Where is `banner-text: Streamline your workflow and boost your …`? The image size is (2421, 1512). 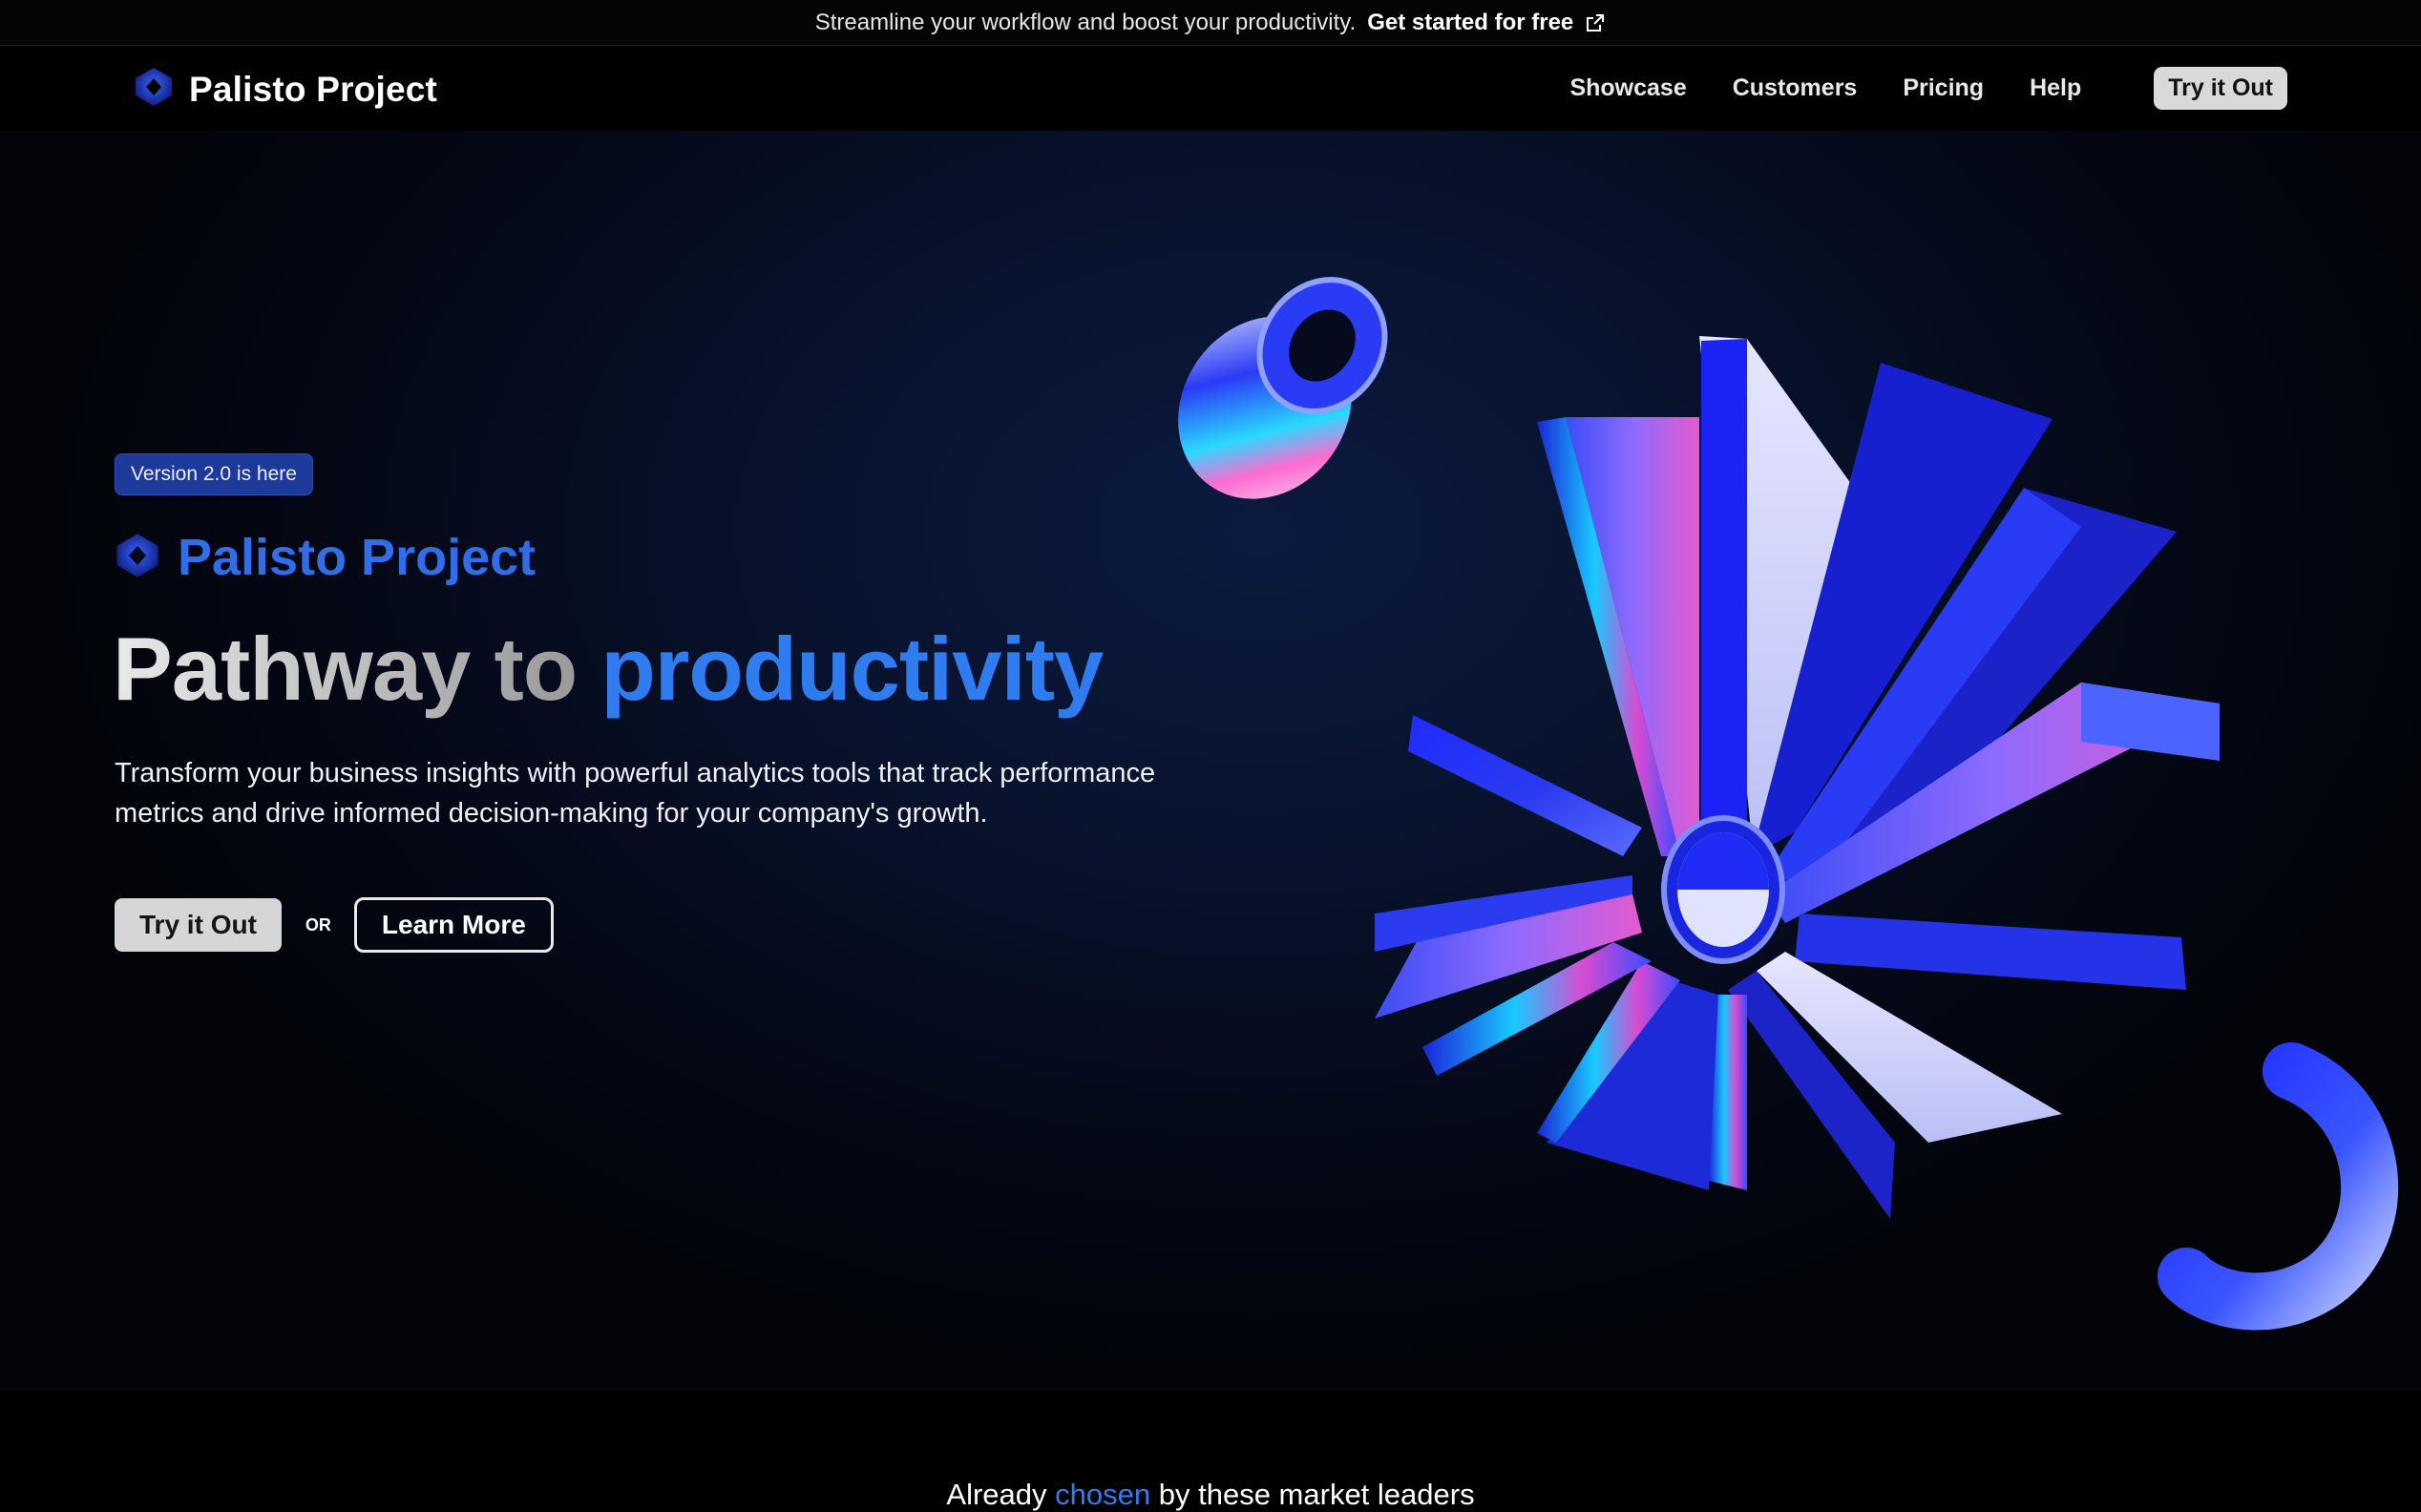 banner-text: Streamline your workflow and boost your … is located at coordinates (1085, 22).